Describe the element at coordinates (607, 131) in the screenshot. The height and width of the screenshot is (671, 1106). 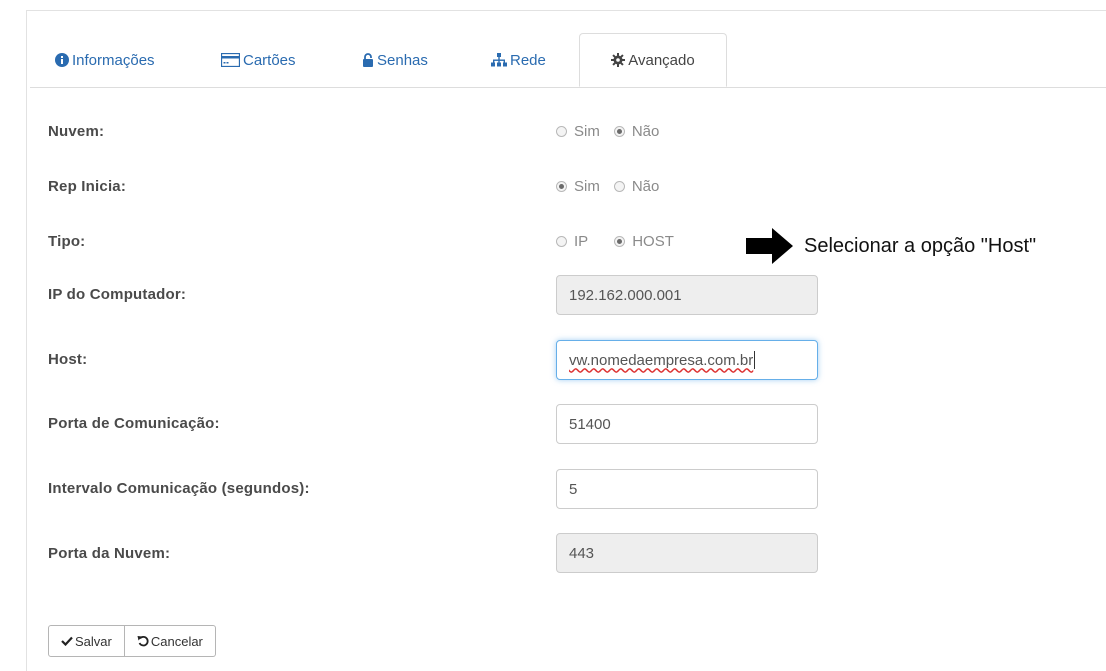
I see `nuvem-radio-group: Sim Não` at that location.